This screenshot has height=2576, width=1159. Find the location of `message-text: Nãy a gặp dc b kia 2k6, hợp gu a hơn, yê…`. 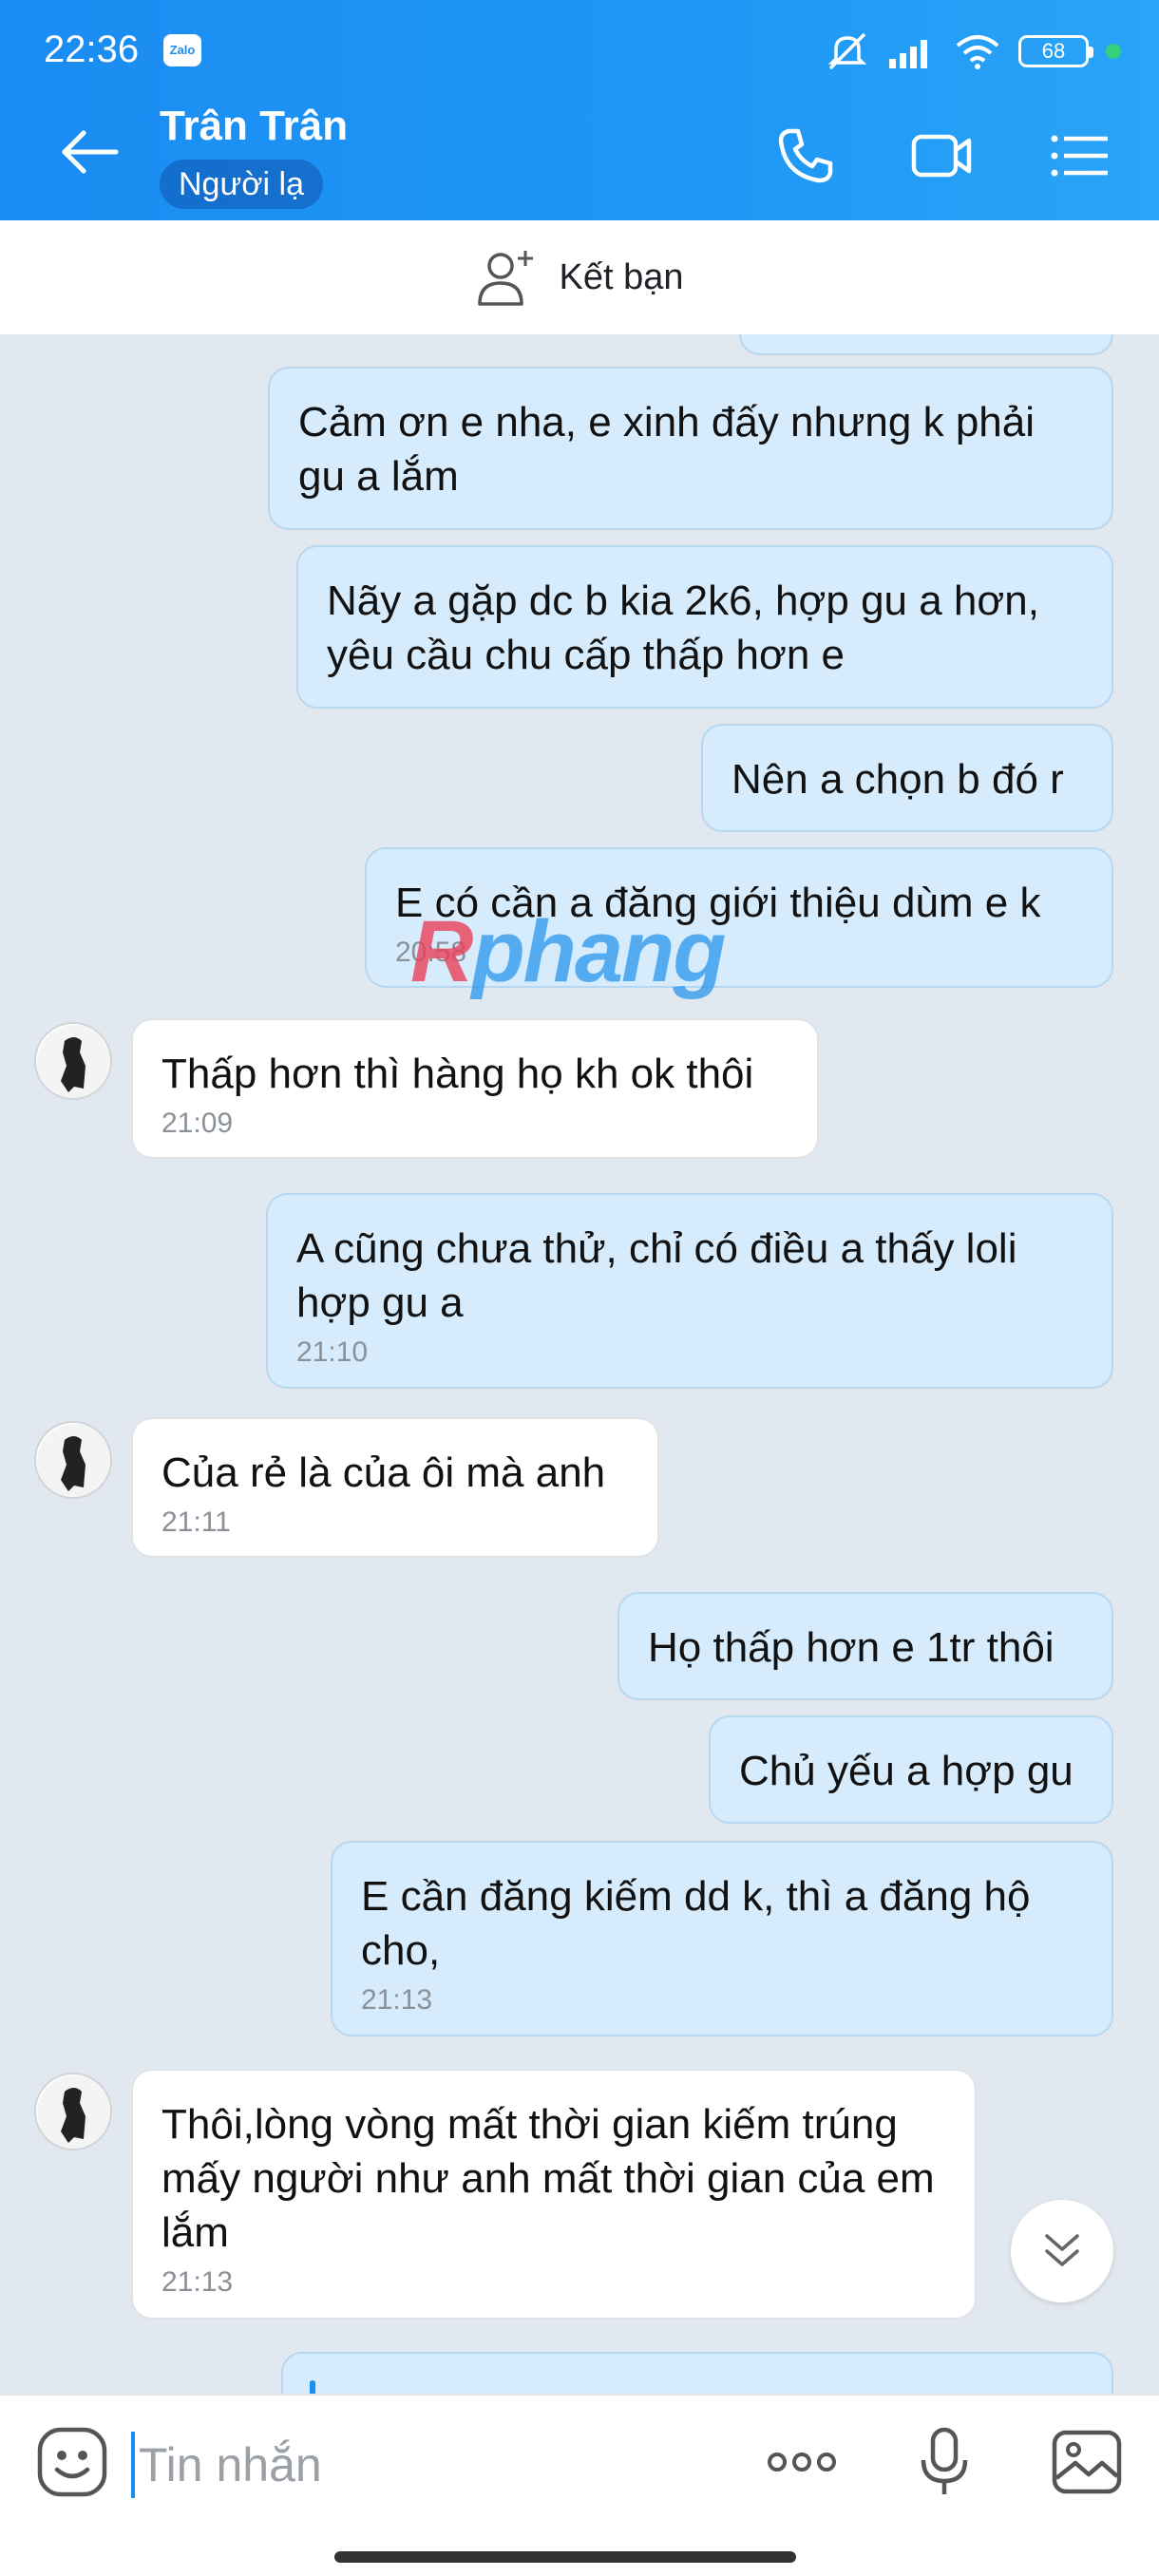

message-text: Nãy a gặp dc b kia 2k6, hợp gu a hơn, yê… is located at coordinates (683, 628).